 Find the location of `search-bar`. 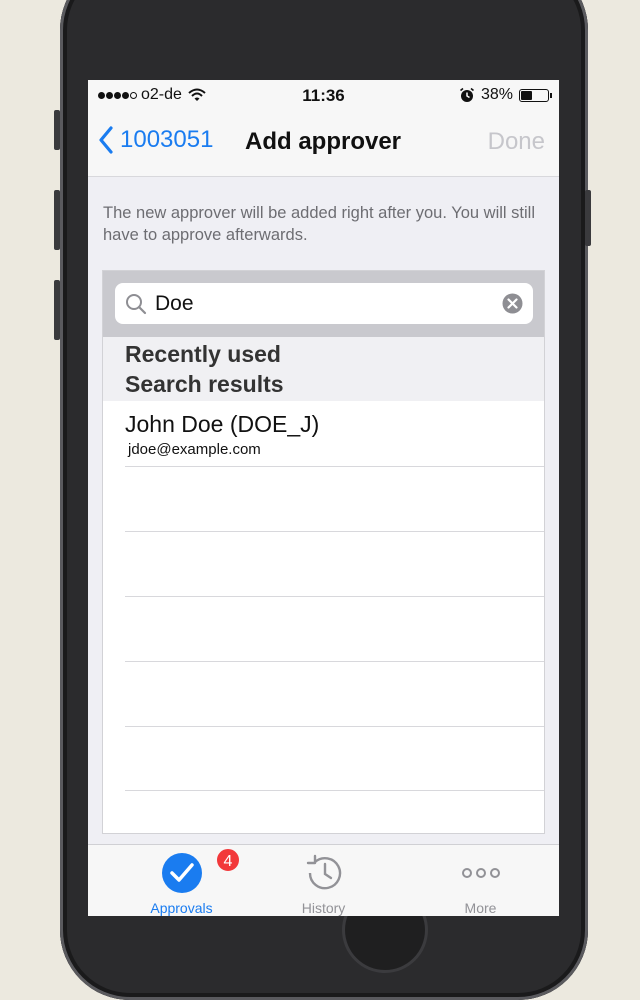

search-bar is located at coordinates (323, 304).